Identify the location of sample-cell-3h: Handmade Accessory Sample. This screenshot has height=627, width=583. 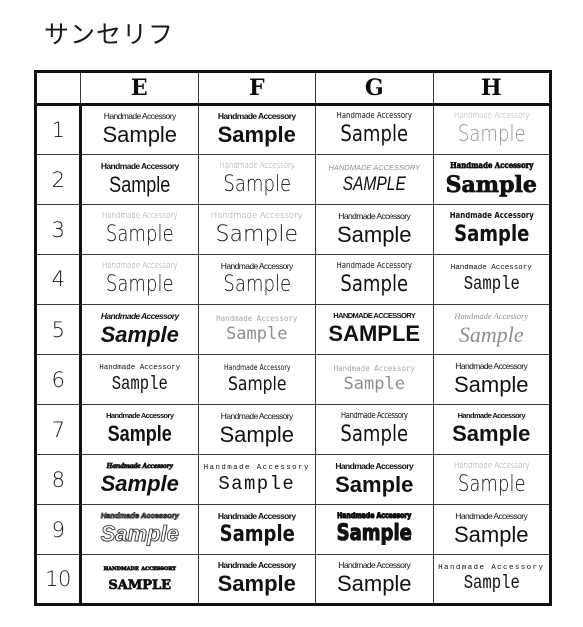
(492, 229).